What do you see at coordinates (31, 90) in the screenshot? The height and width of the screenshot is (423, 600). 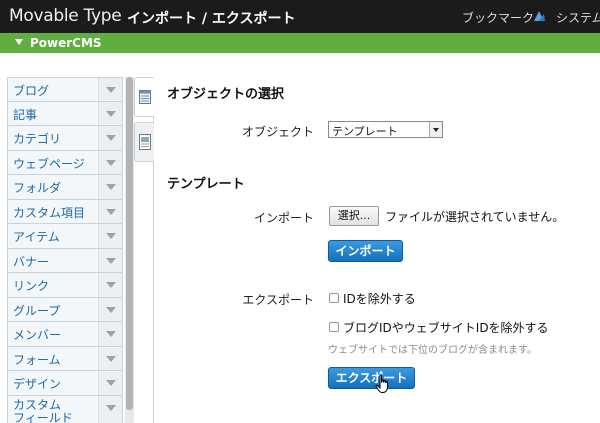 I see `sidebar-item-label: ブログ` at bounding box center [31, 90].